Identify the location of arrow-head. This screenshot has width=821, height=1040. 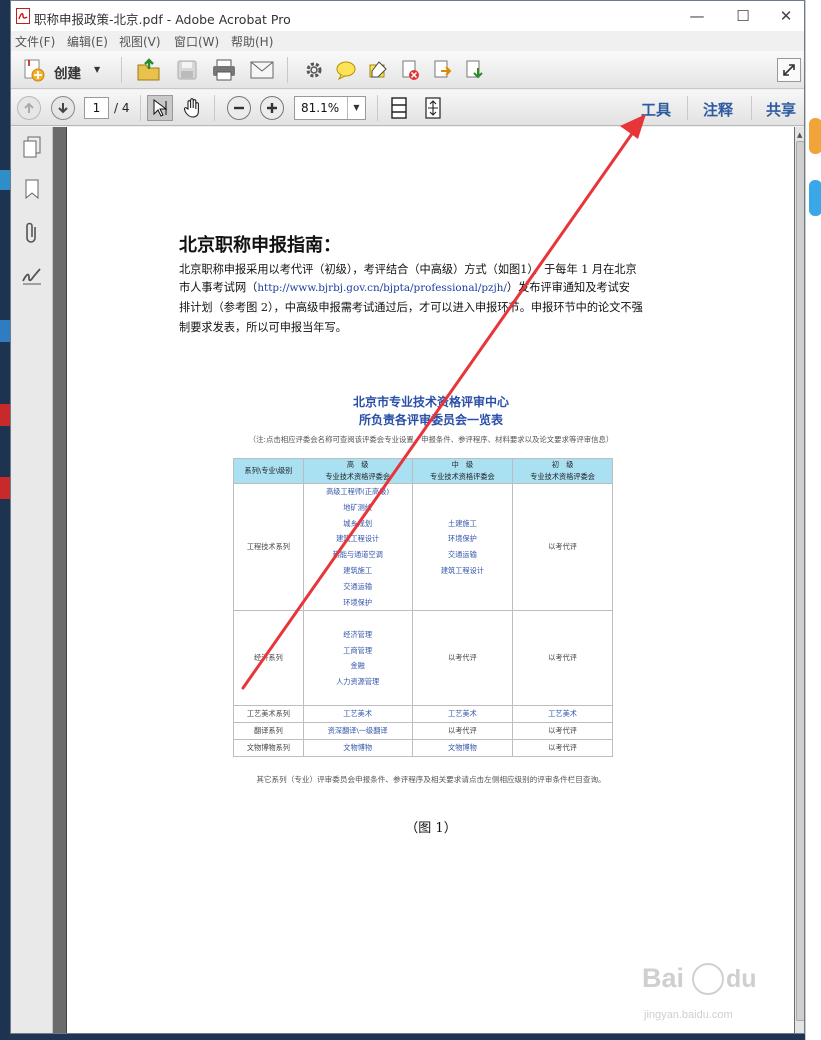
(633, 126).